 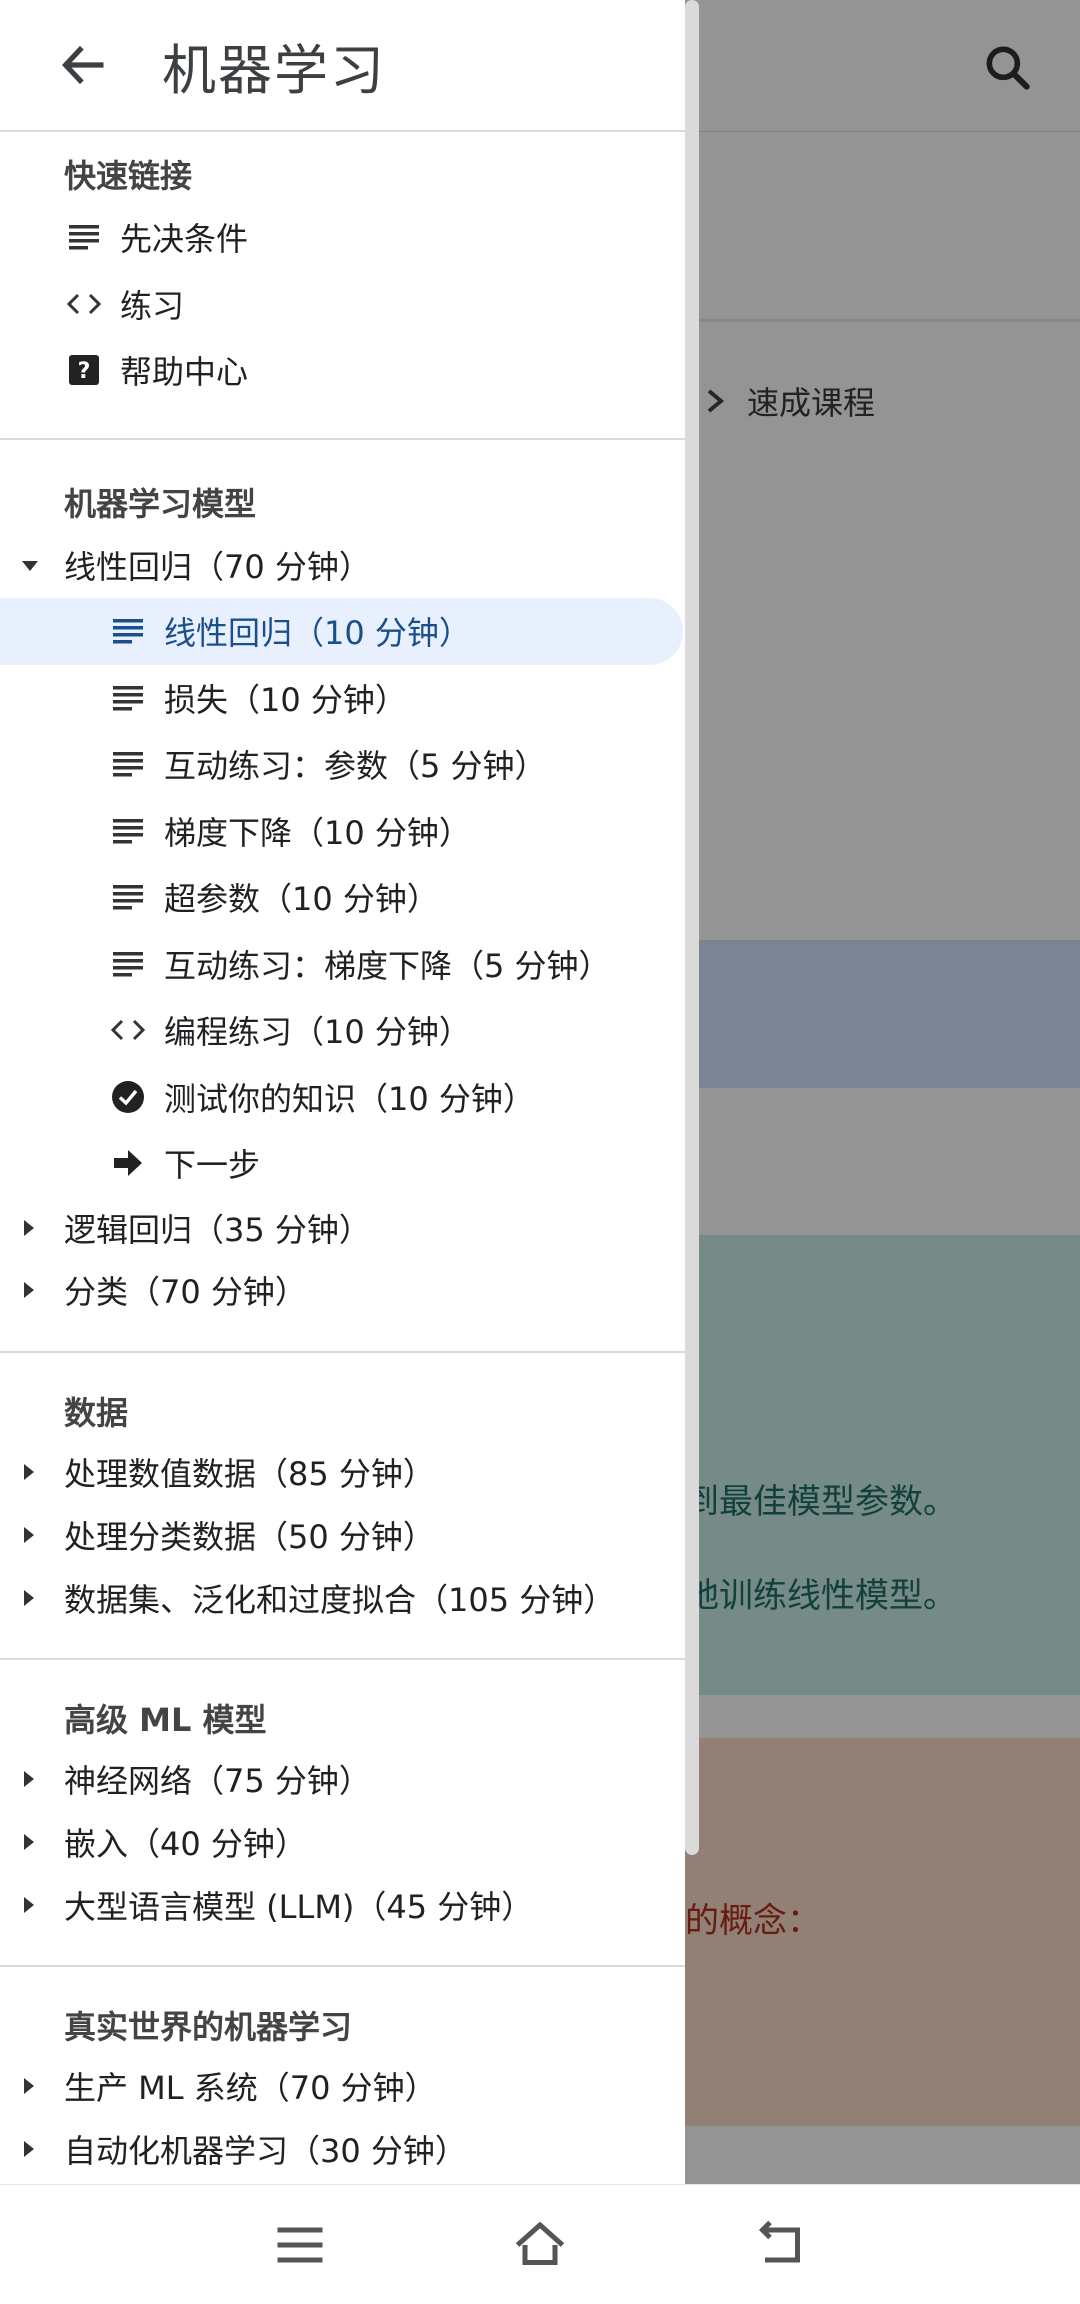 What do you see at coordinates (249, 1537) in the screenshot?
I see `nav-label: 处理分类数据（50 分钟）` at bounding box center [249, 1537].